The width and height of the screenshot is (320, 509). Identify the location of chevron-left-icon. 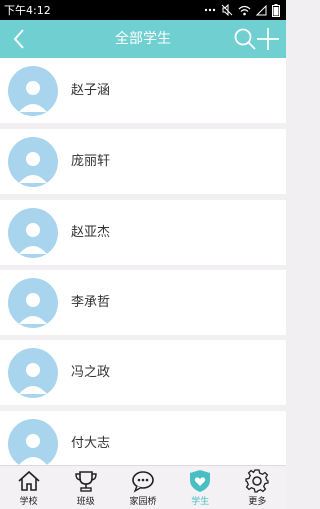
(18, 39).